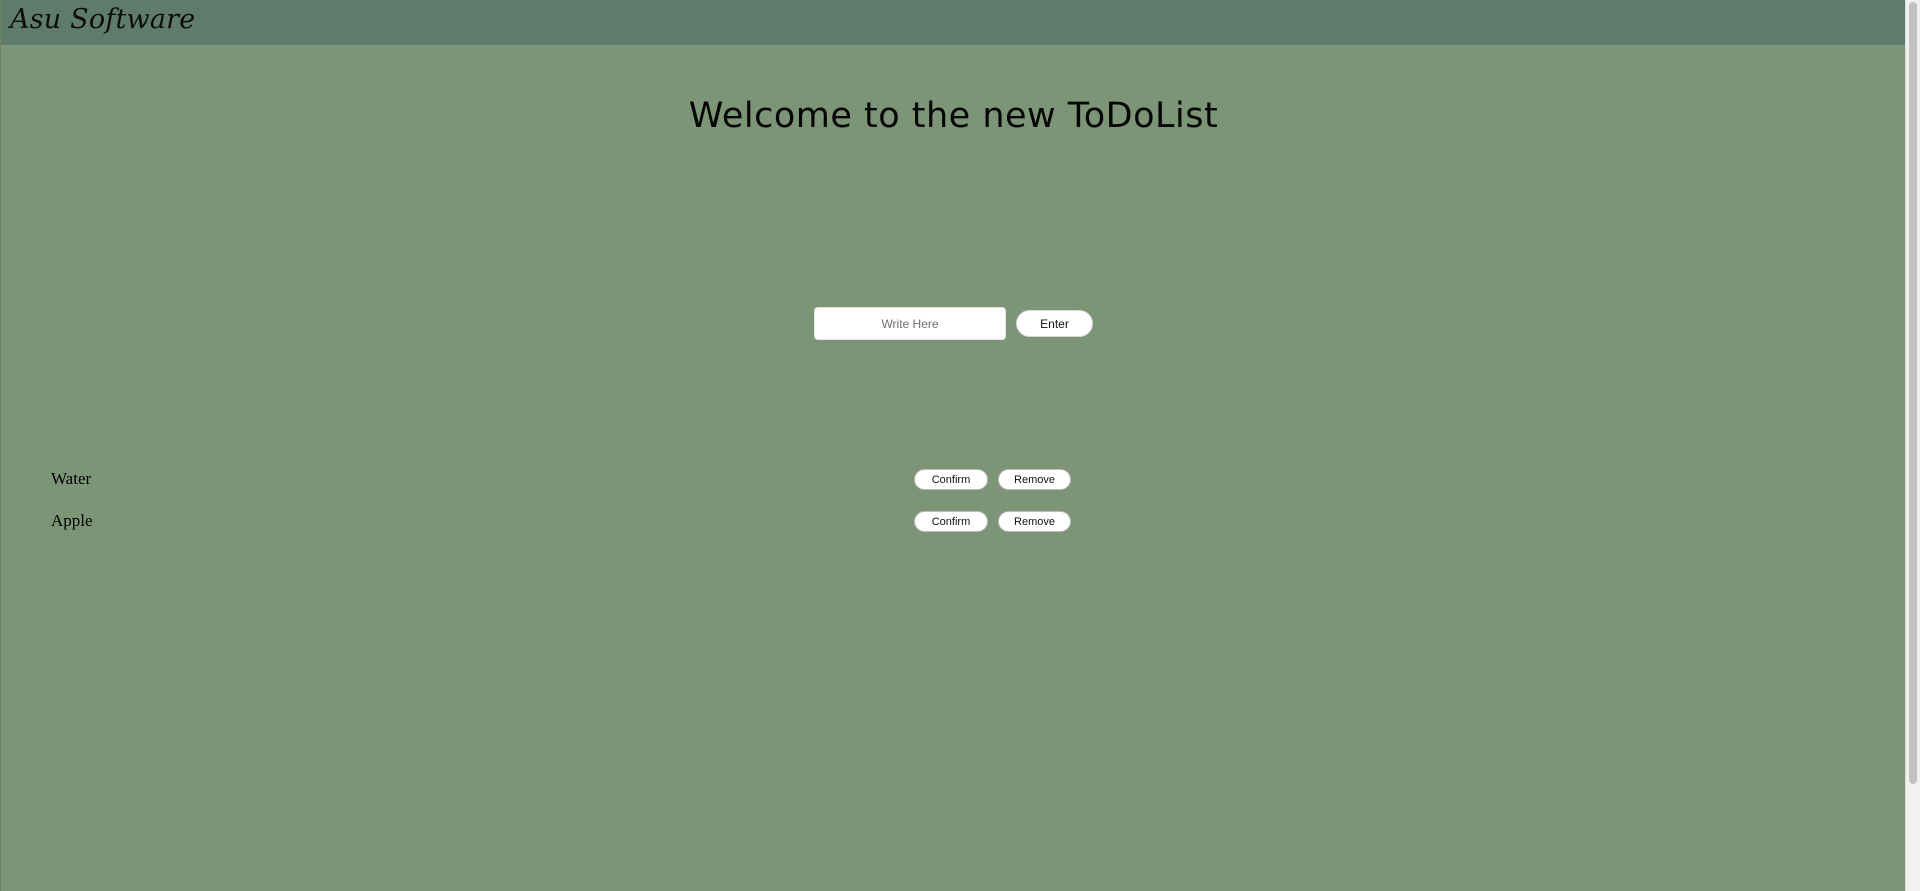  Describe the element at coordinates (102, 19) in the screenshot. I see `brand-logo: Asu Software` at that location.